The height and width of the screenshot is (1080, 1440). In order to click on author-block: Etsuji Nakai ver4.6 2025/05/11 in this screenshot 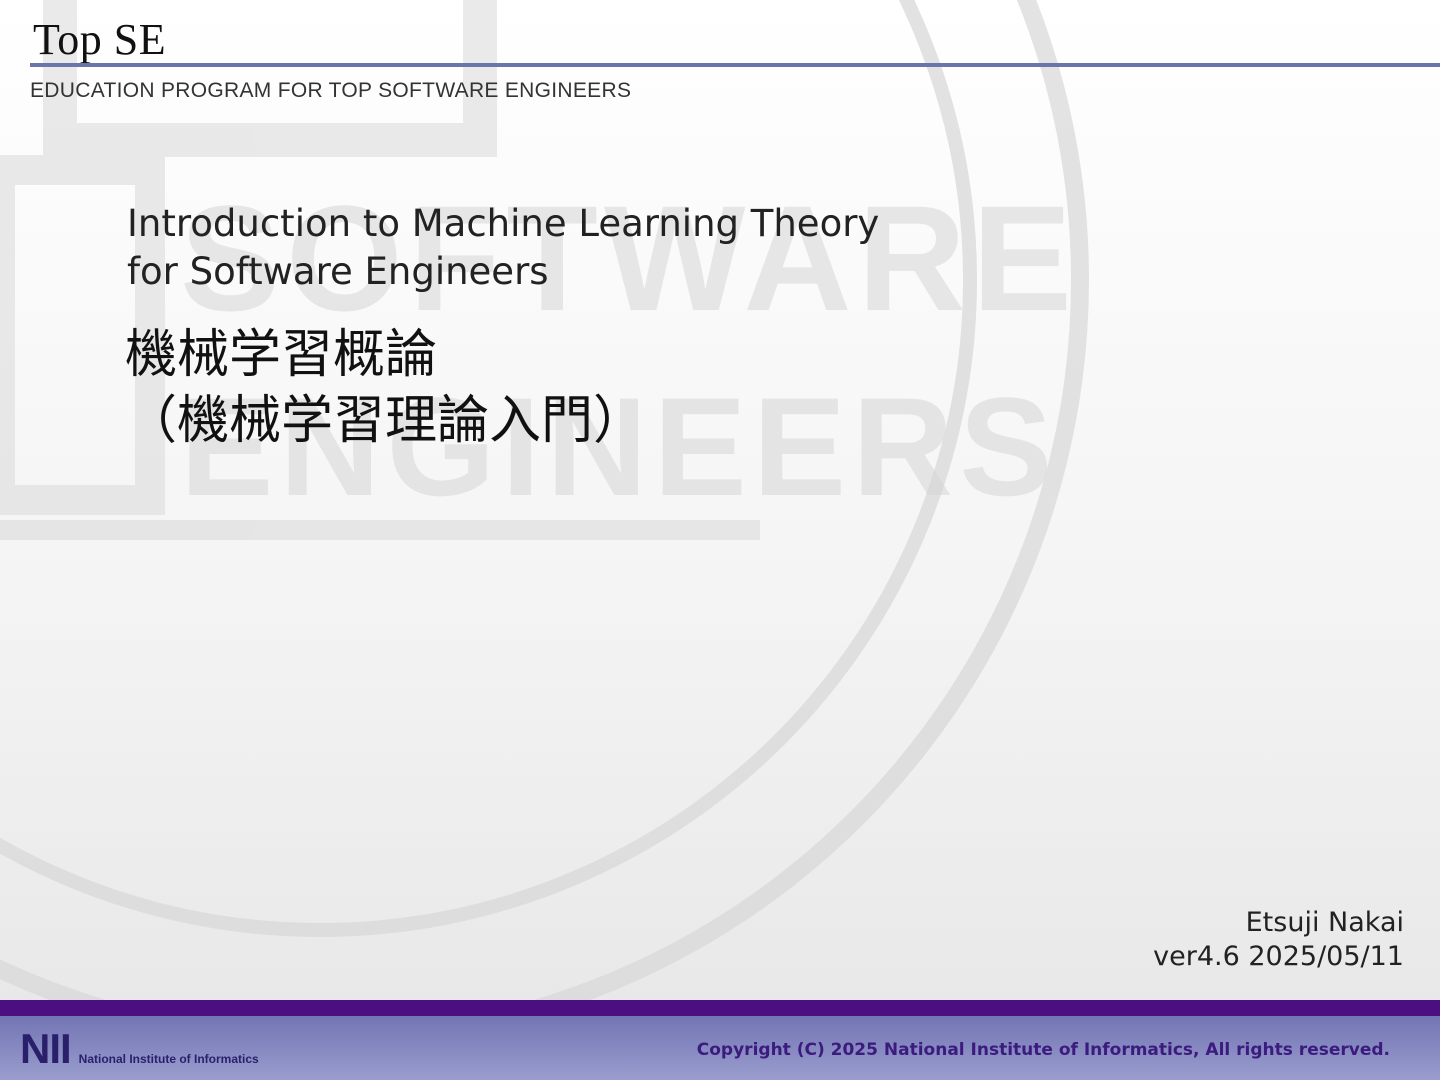, I will do `click(1278, 940)`.